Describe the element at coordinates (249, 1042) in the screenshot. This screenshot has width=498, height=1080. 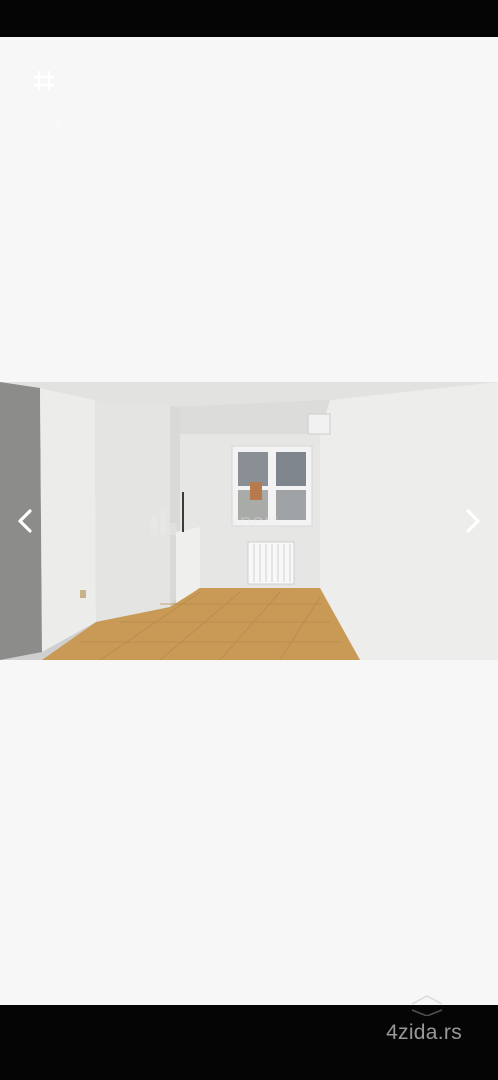
I see `bottom-bar: 4zida.rs` at that location.